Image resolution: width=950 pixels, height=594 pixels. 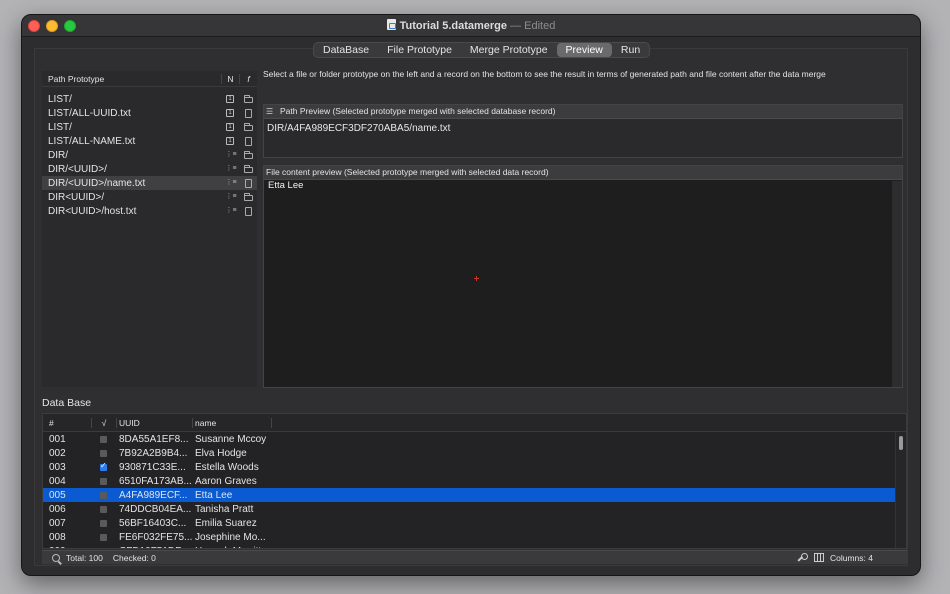 I want to click on database-label: Data Base, so click(x=67, y=403).